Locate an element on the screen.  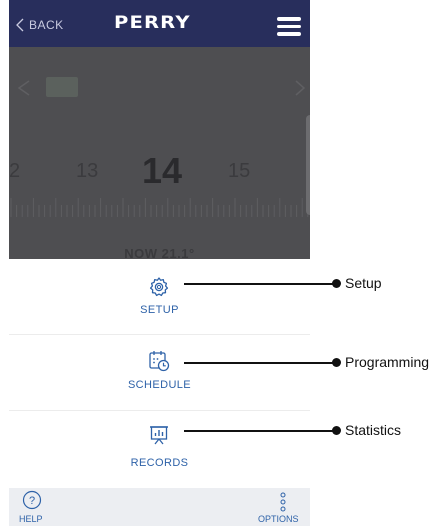
top-bar: BACK PERRY is located at coordinates (159, 23).